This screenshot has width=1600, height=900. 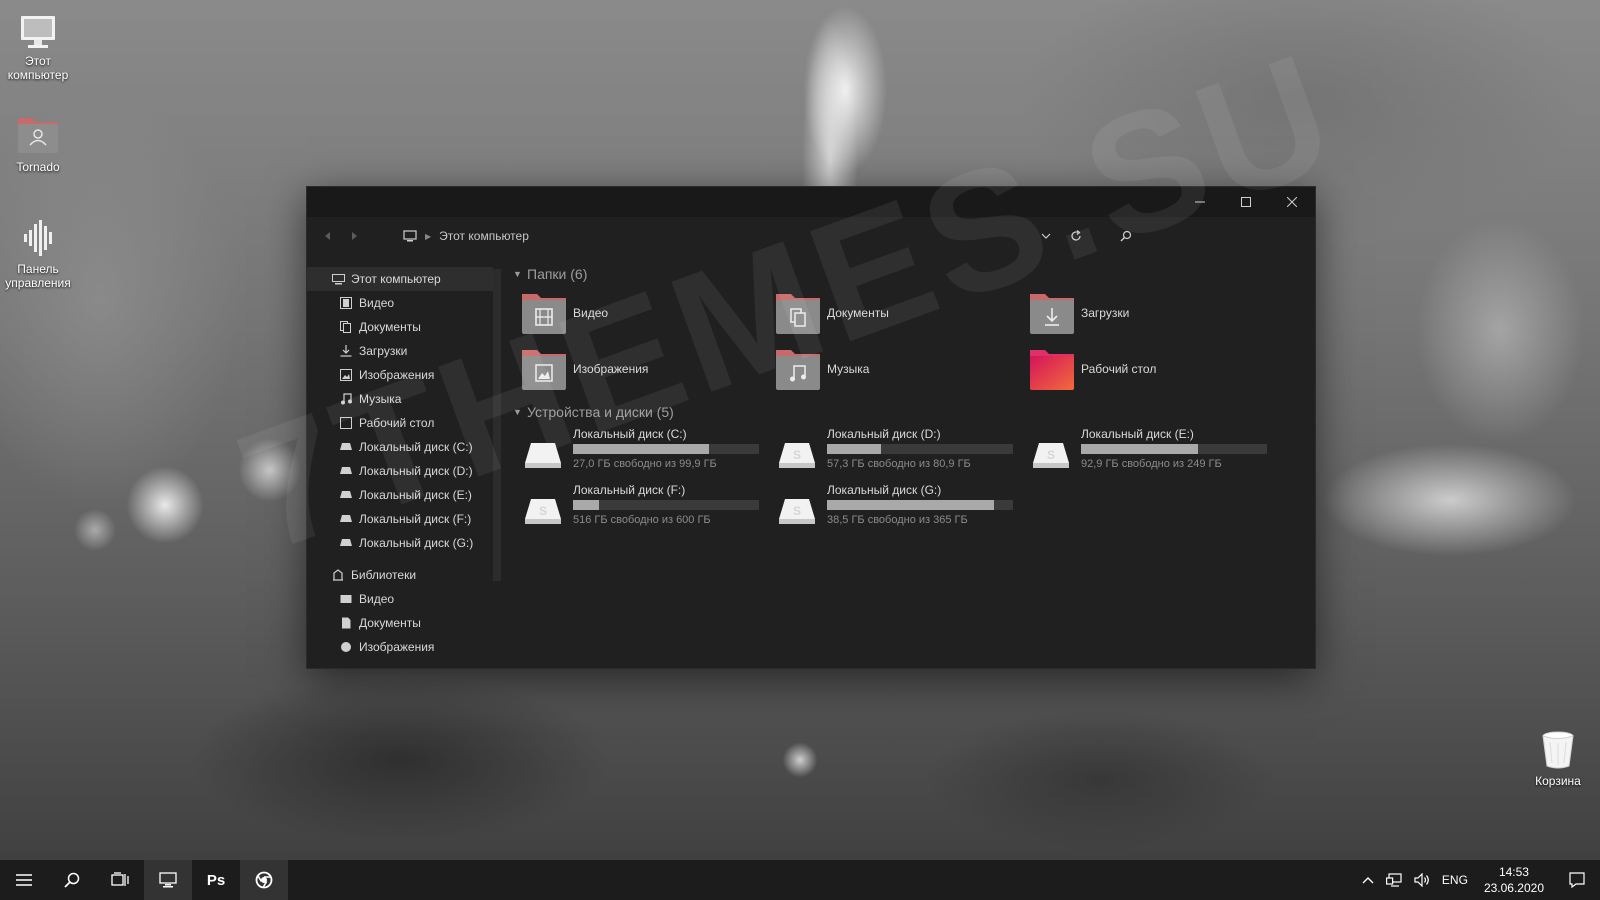 What do you see at coordinates (38, 254) in the screenshot?
I see `desktop-icon-control-panel: Панель управления` at bounding box center [38, 254].